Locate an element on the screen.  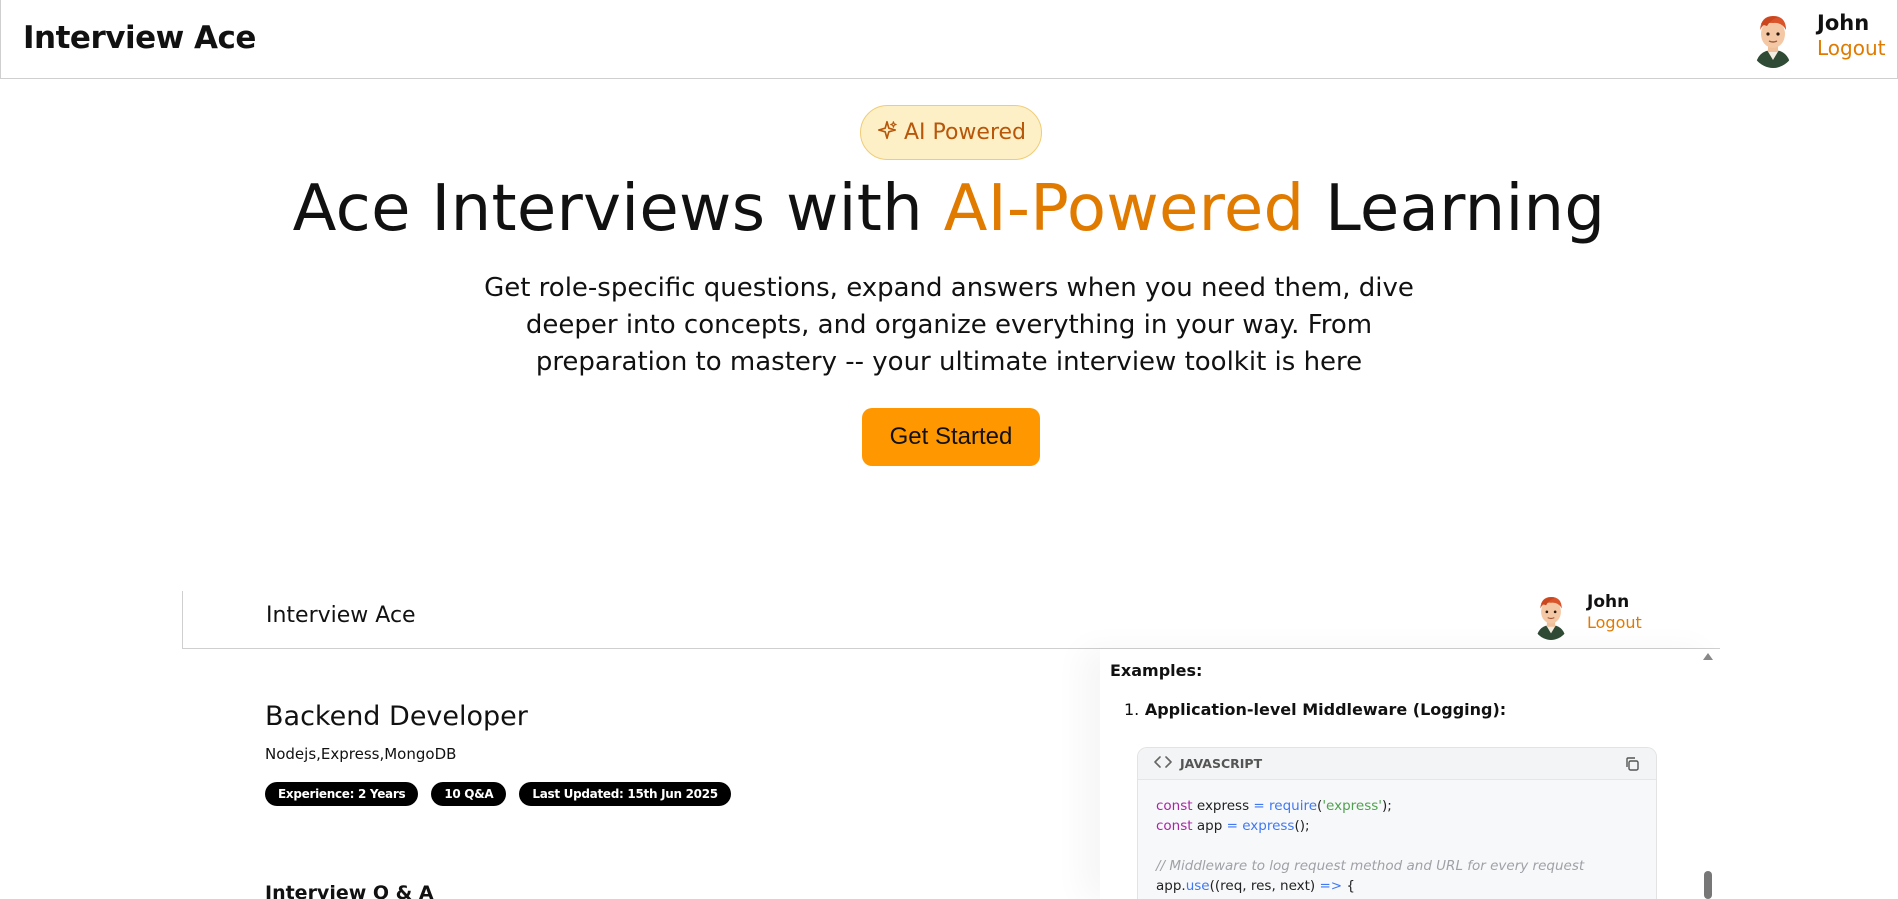
code-line: const express = require('express'); is located at coordinates (1274, 806).